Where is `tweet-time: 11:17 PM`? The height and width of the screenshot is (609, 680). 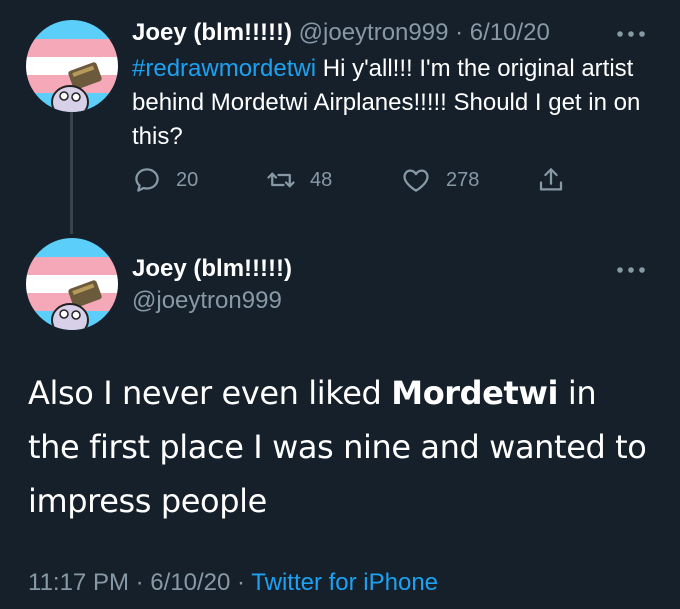
tweet-time: 11:17 PM is located at coordinates (78, 582).